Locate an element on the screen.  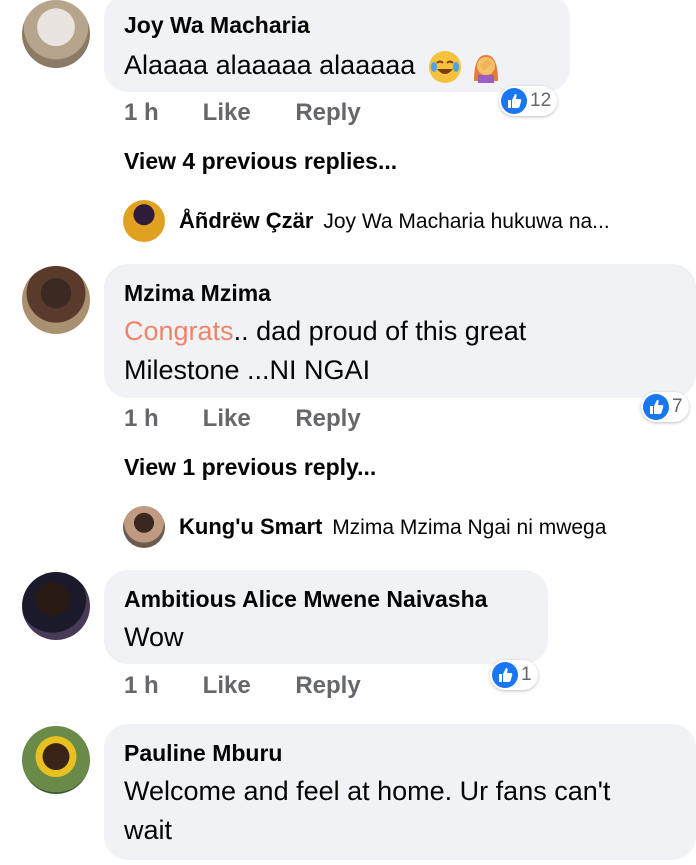
reaction-count-value: 12 is located at coordinates (541, 100).